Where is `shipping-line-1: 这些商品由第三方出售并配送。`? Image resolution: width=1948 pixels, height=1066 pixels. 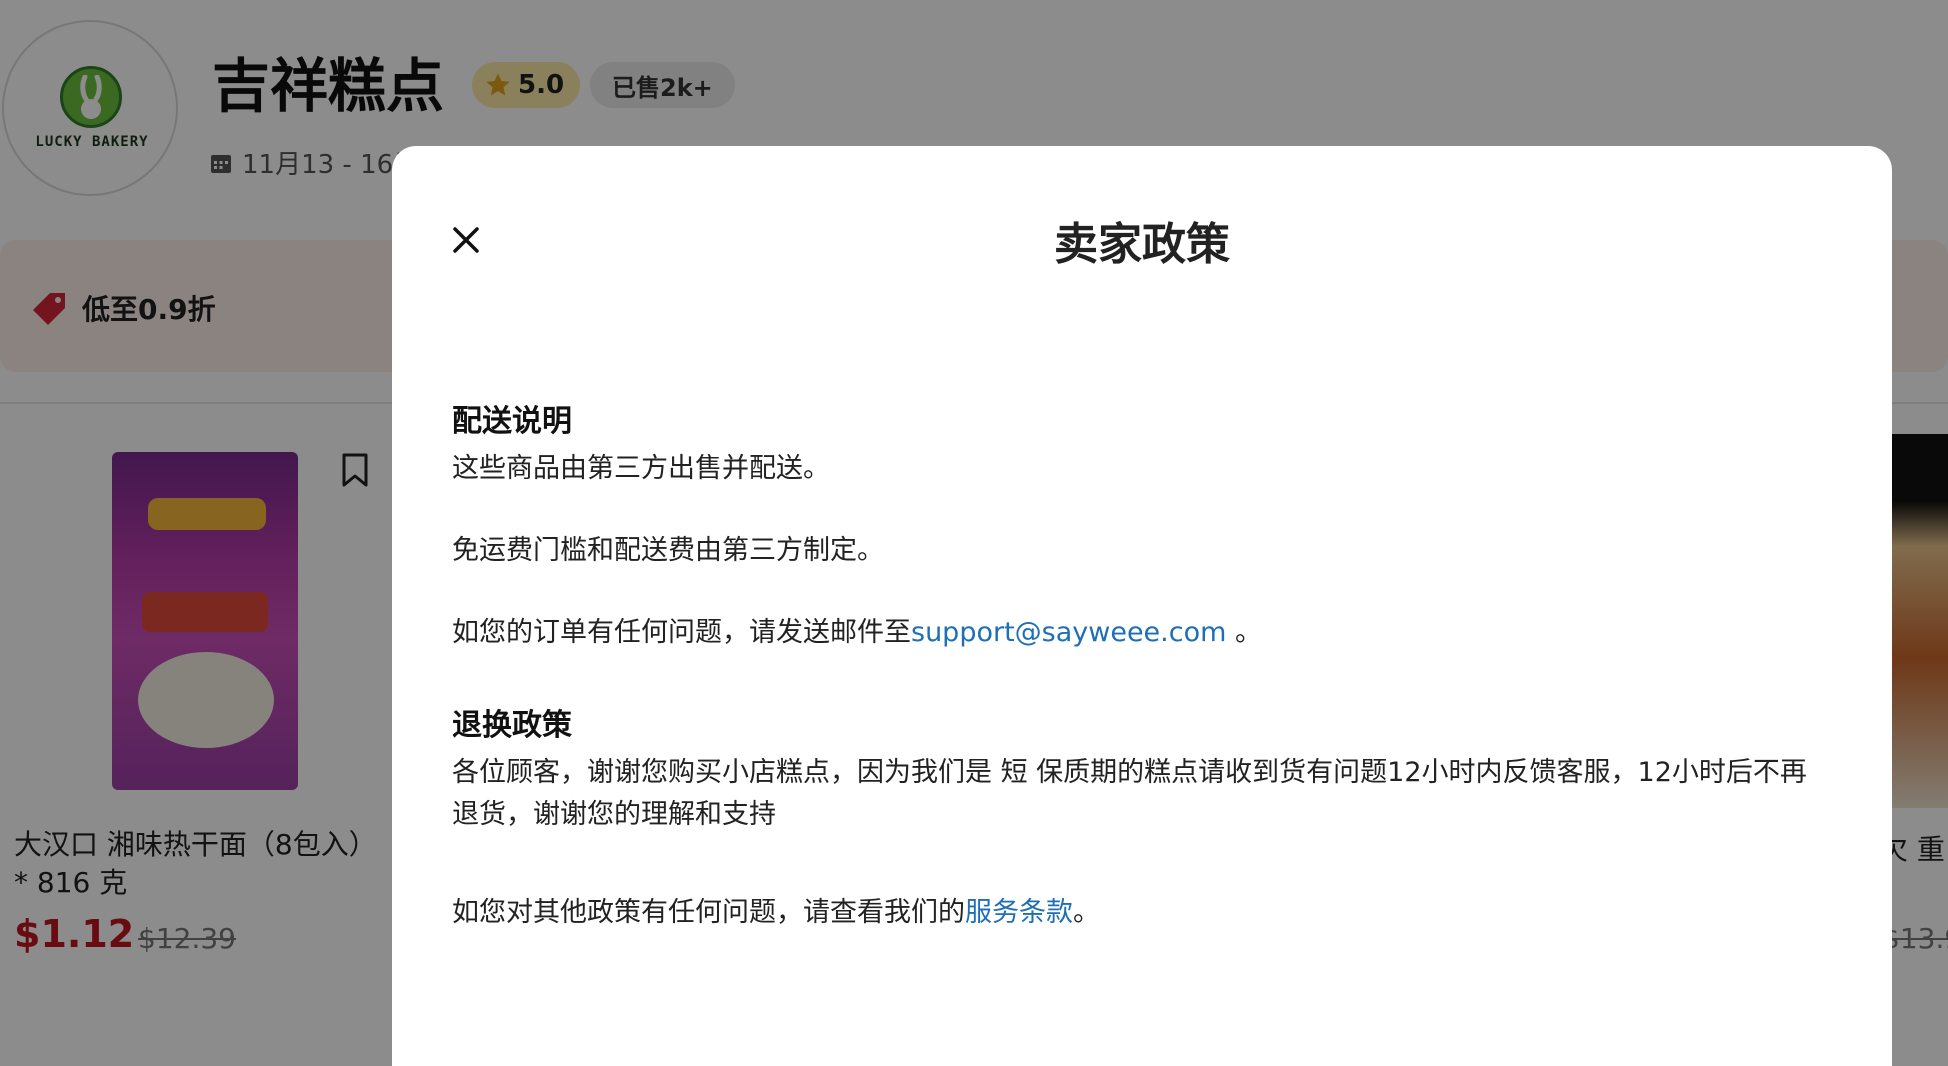
shipping-line-1: 这些商品由第三方出售并配送。 is located at coordinates (641, 468).